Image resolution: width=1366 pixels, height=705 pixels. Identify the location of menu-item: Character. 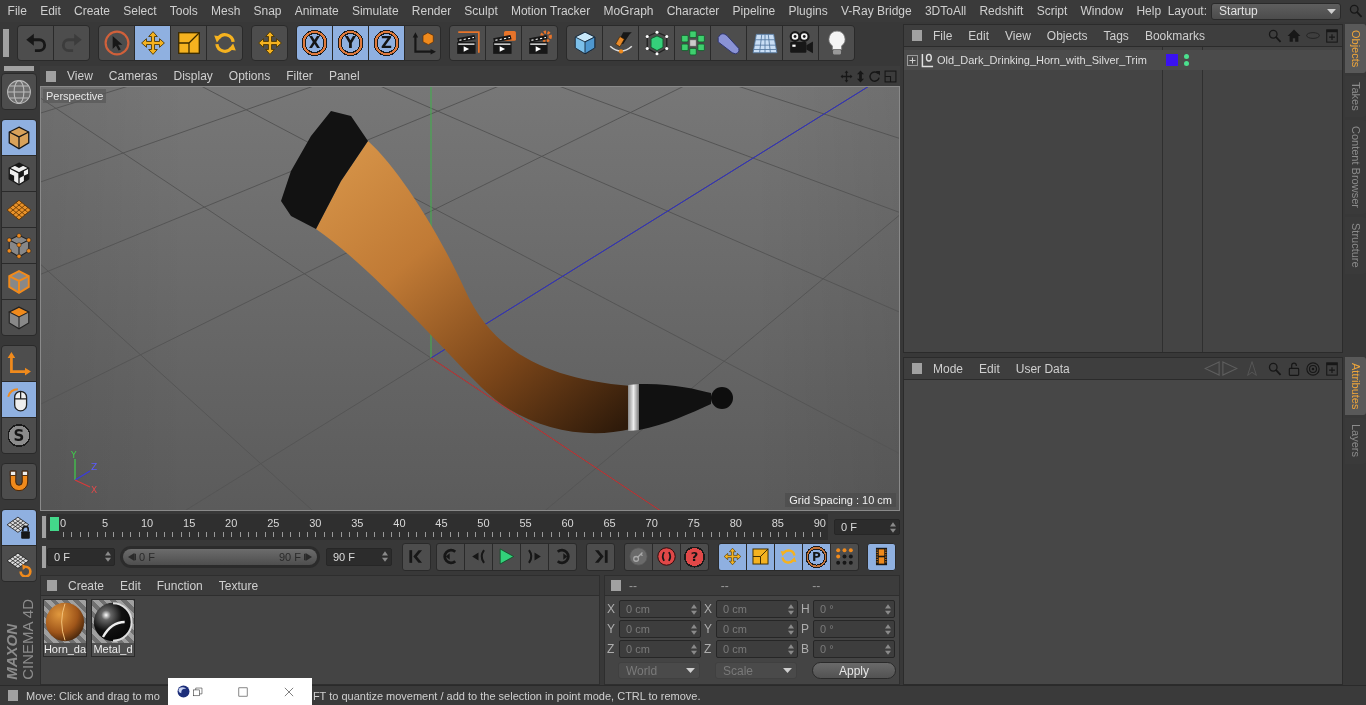
(693, 11).